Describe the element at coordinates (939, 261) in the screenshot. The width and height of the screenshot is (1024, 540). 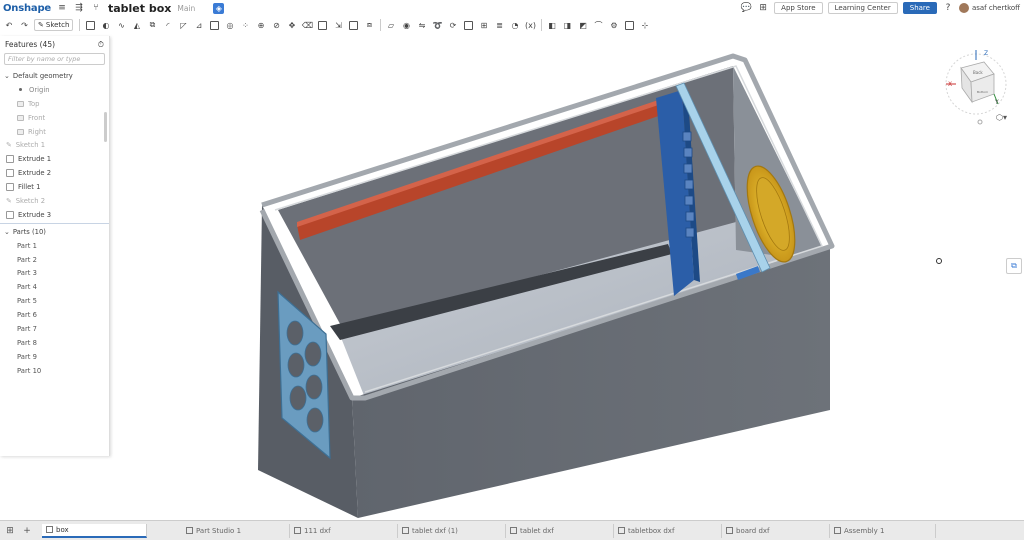
I see `selection-point-icon` at that location.